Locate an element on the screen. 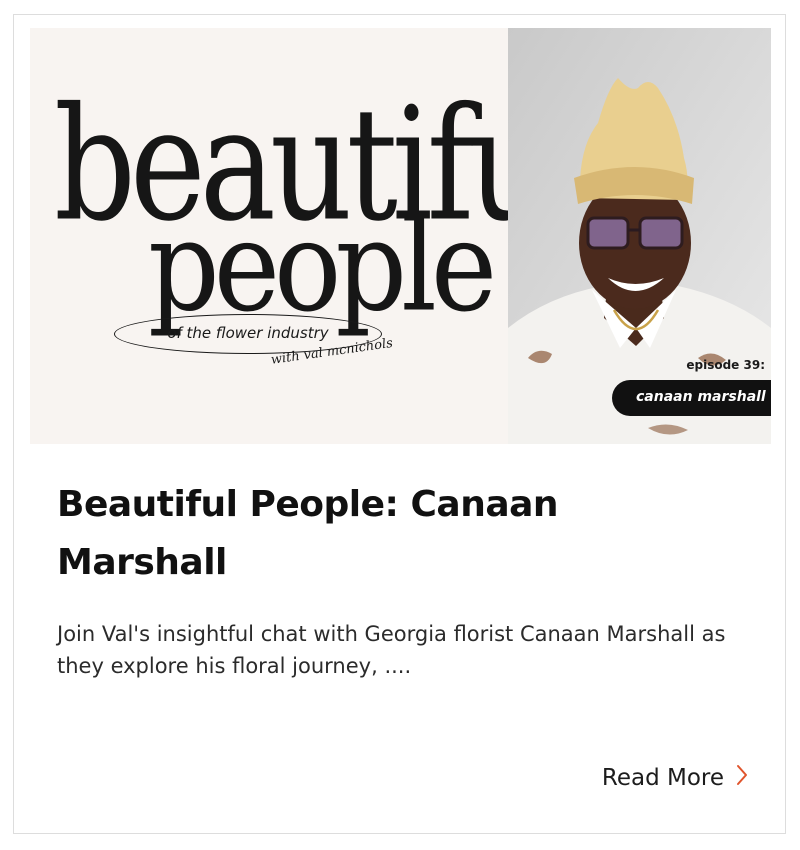 Image resolution: width=800 pixels, height=850 pixels. tagline-text: of the flower industry is located at coordinates (248, 333).